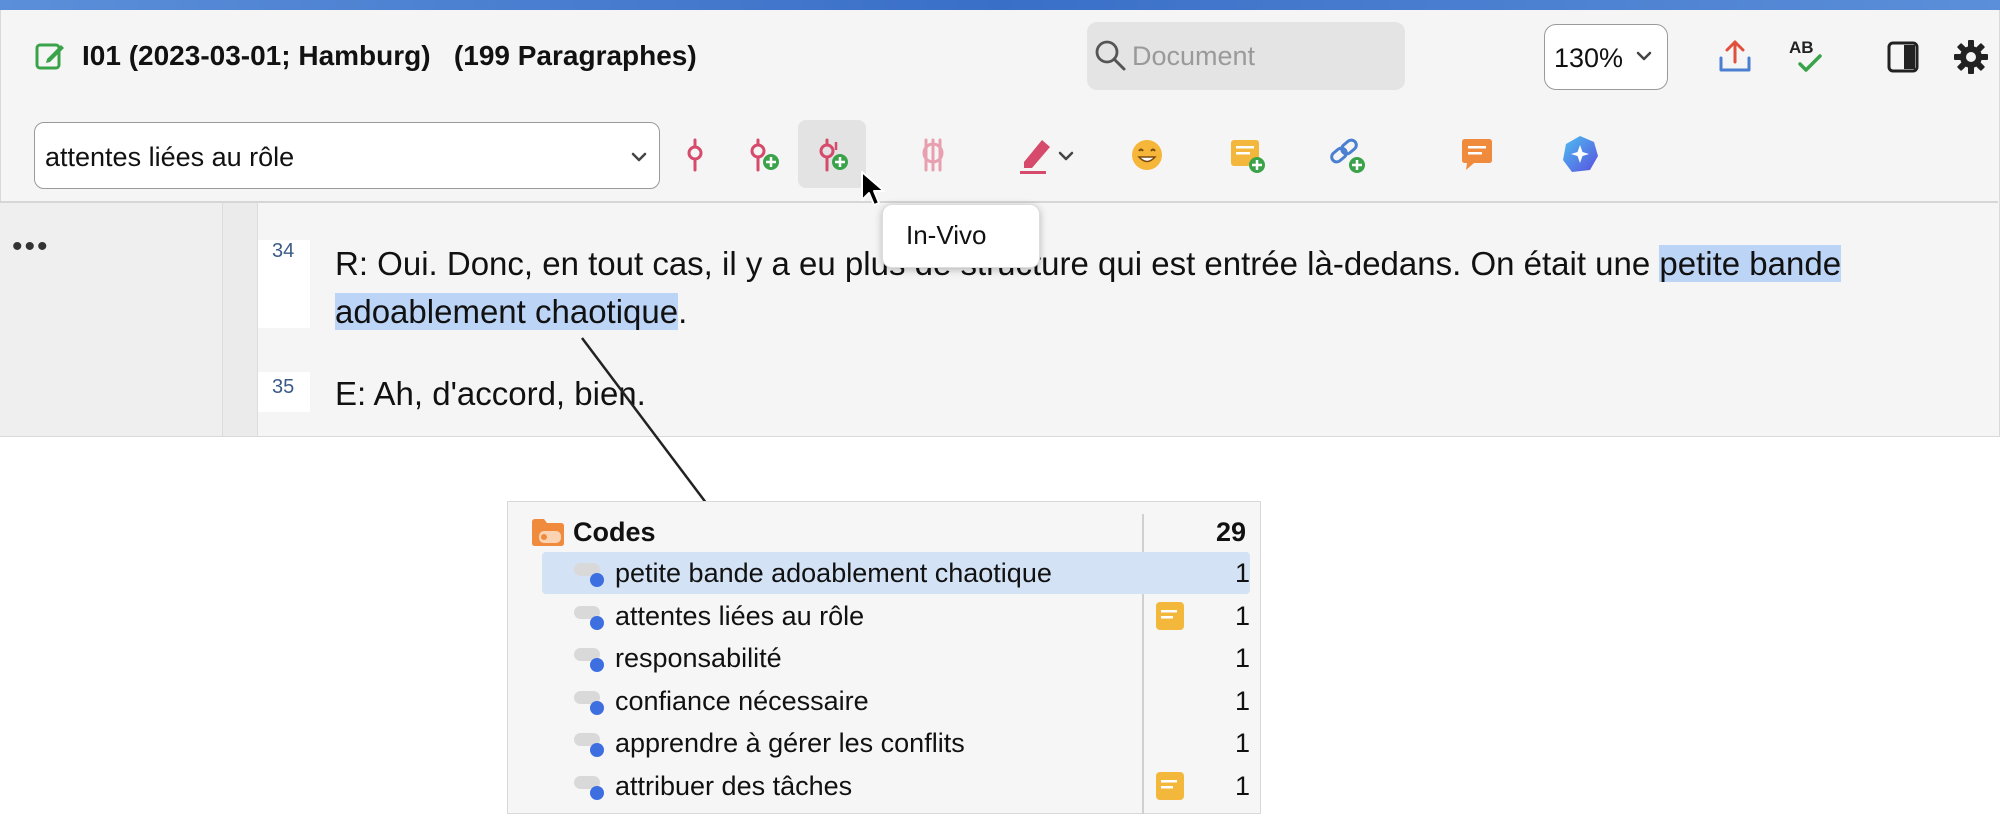 The height and width of the screenshot is (817, 2000). What do you see at coordinates (1000, 5) in the screenshot?
I see `window-accent-bar` at bounding box center [1000, 5].